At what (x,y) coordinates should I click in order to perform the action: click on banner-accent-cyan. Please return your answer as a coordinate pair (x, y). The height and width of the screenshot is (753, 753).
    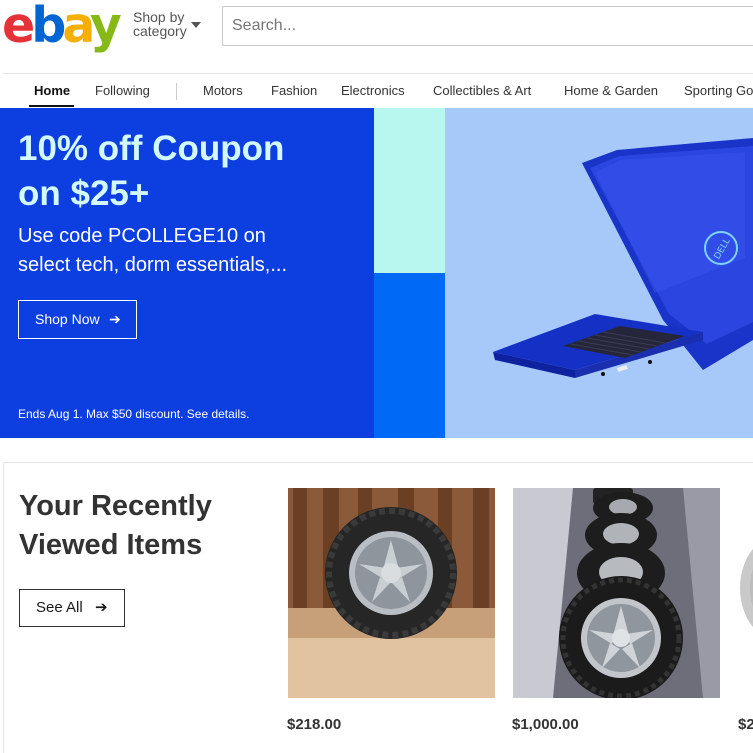
    Looking at the image, I should click on (409, 190).